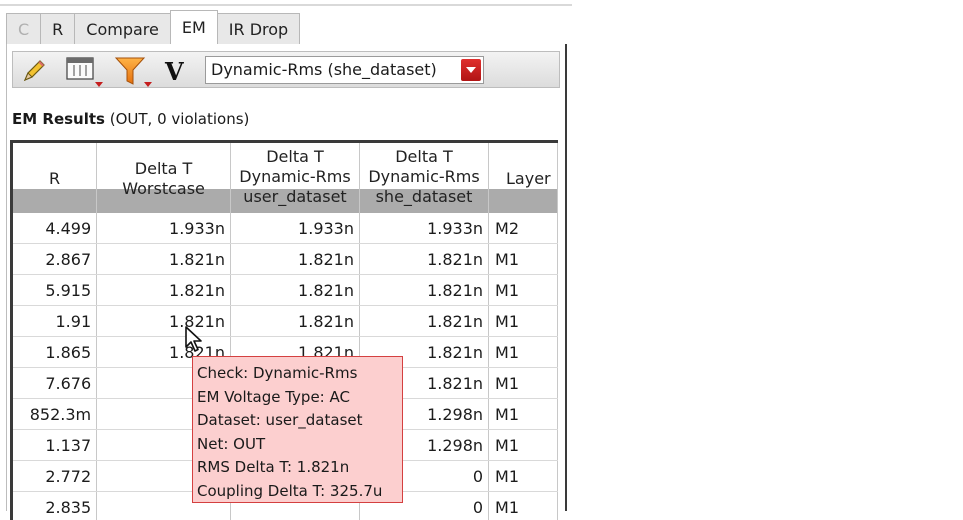  Describe the element at coordinates (55, 383) in the screenshot. I see `r-cell: 7.676` at that location.